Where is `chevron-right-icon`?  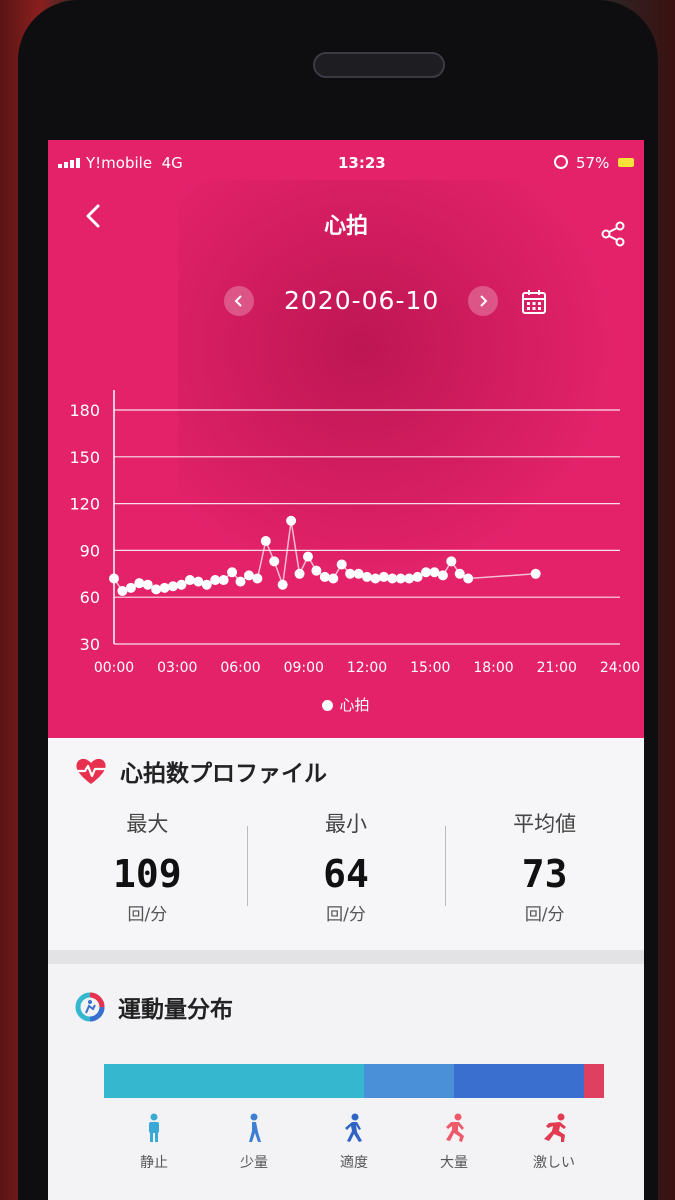
chevron-right-icon is located at coordinates (484, 301).